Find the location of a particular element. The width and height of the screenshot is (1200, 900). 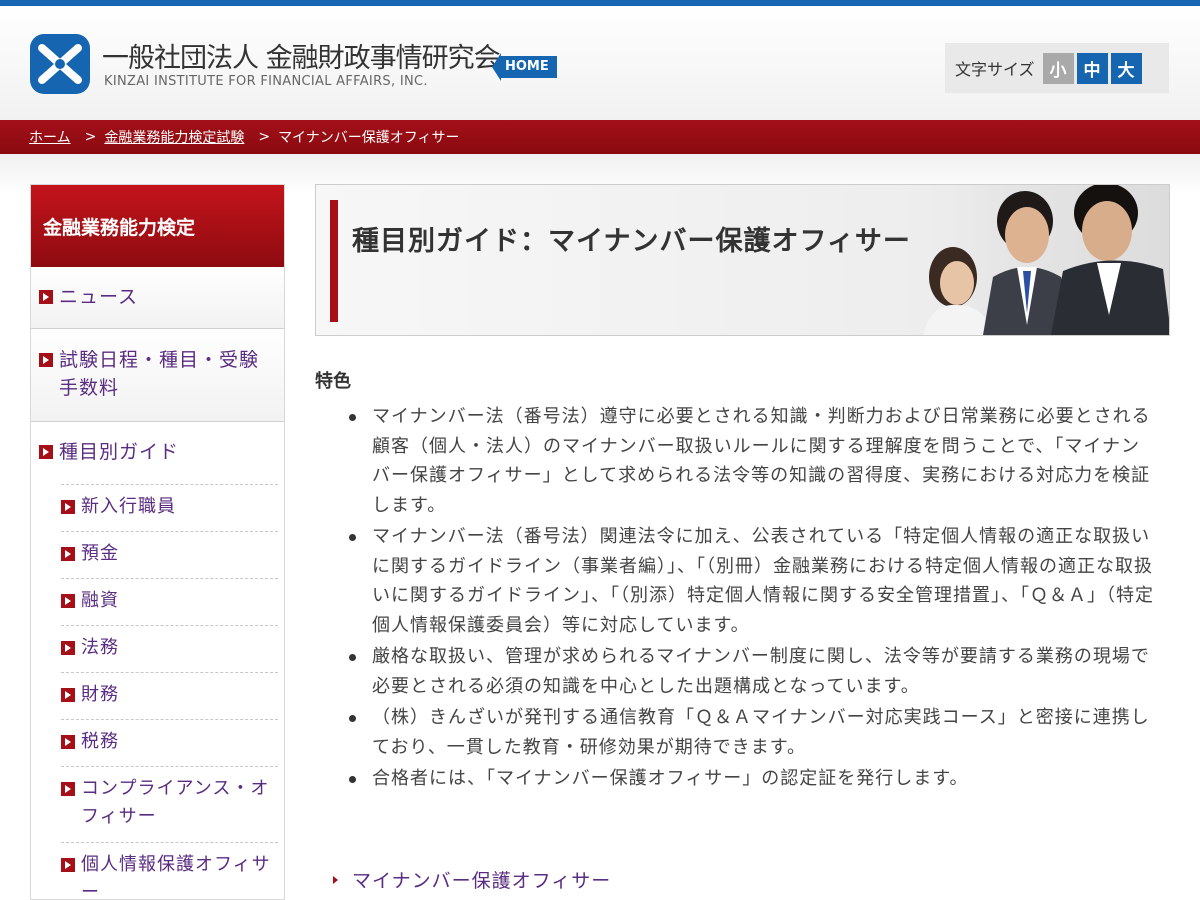

font-size-switcher: 文字サイズ 小 中 大 is located at coordinates (1057, 68).